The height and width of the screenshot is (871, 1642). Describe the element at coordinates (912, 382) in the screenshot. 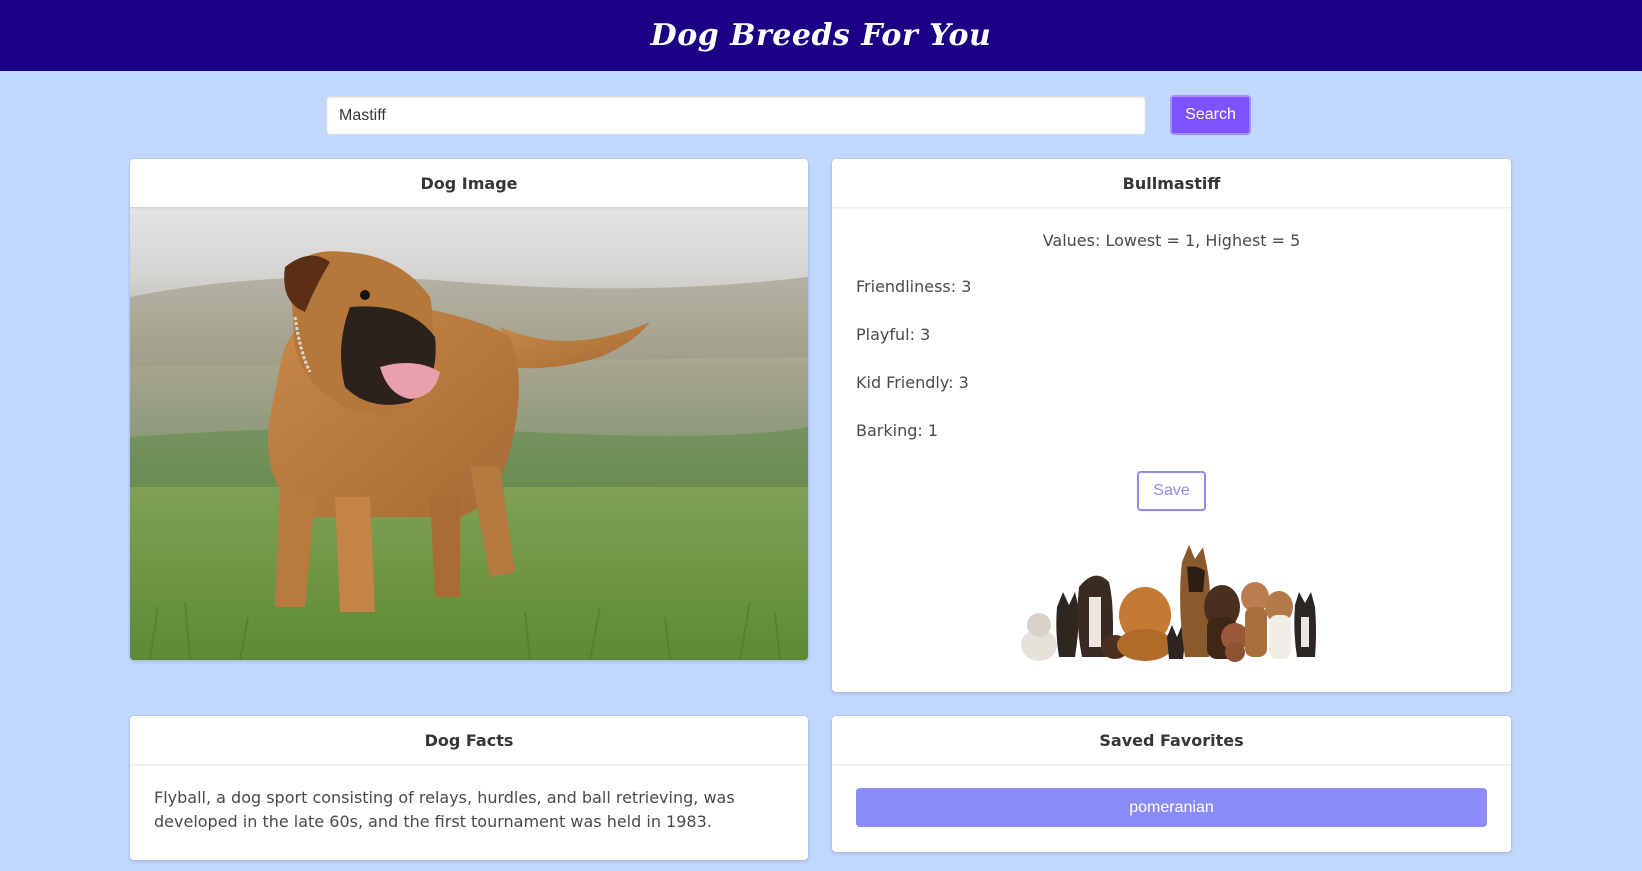

I see `stat-kid-friendly: Kid Friendly: 3` at that location.